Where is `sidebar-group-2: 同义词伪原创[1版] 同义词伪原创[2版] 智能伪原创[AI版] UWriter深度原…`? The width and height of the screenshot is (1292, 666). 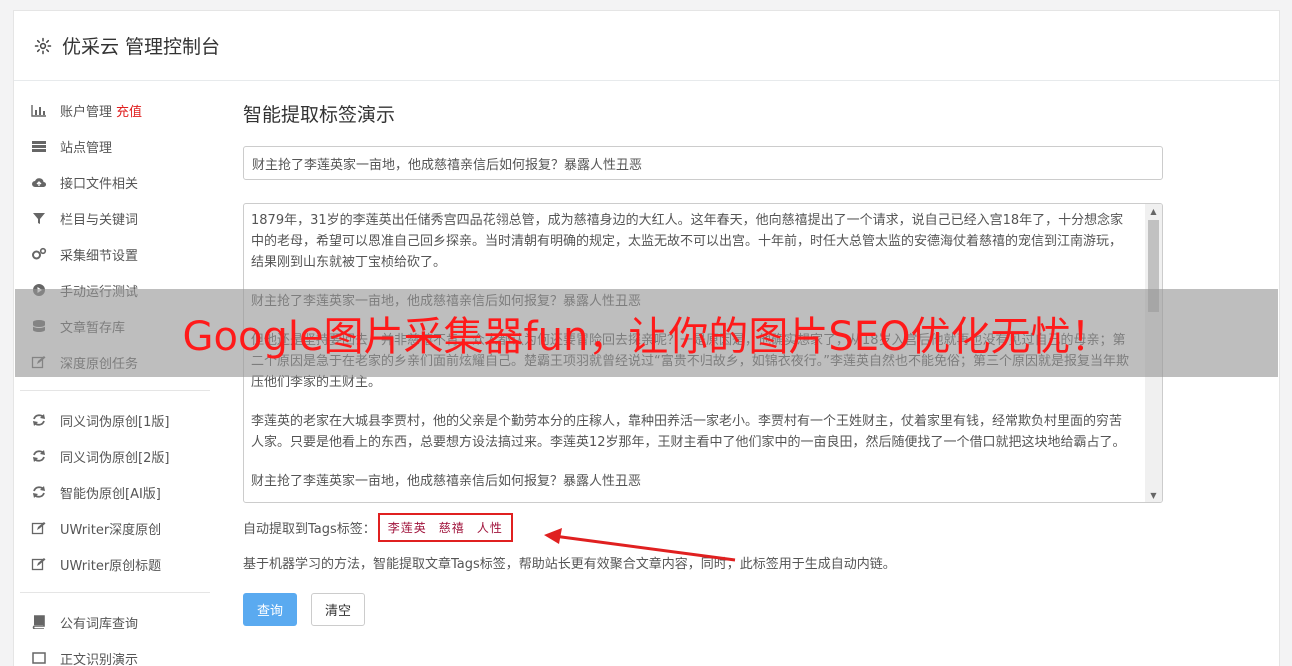
sidebar-group-2: 同义词伪原创[1版] 同义词伪原创[2版] 智能伪原创[AI版] UWriter深度原… is located at coordinates (115, 492).